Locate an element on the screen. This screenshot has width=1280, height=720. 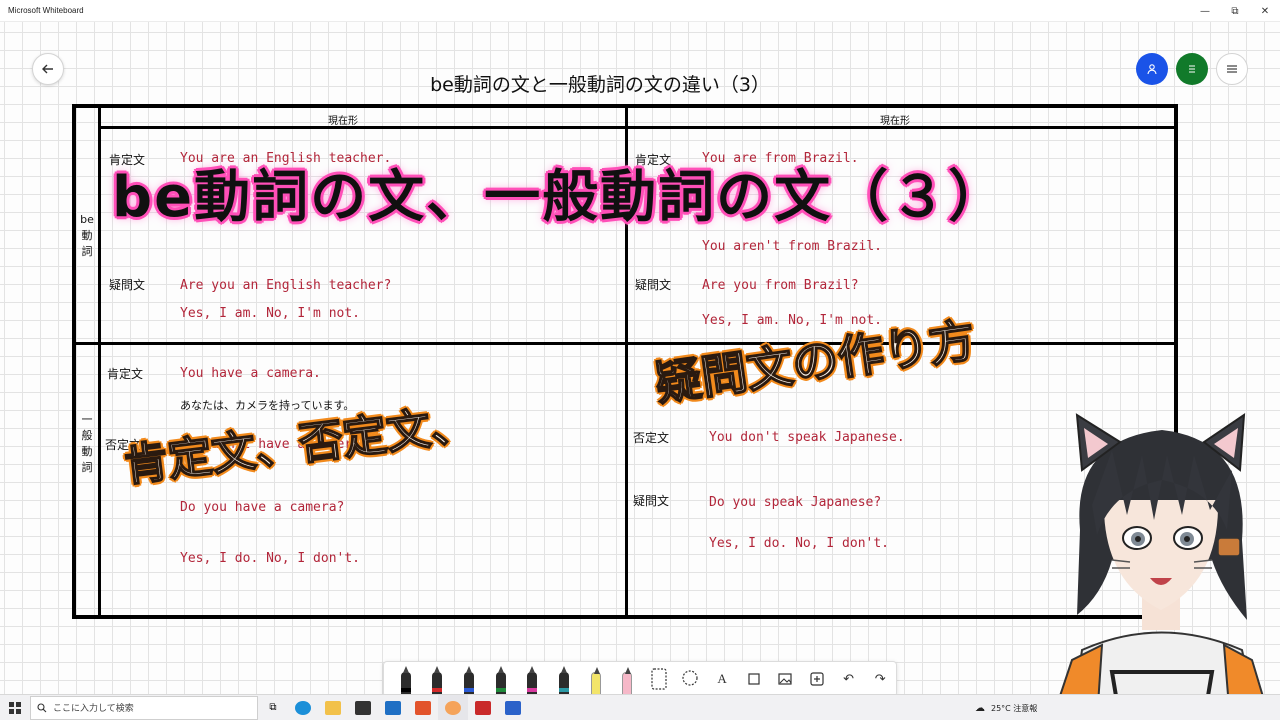
table-row-divider is located at coordinates (625, 343).